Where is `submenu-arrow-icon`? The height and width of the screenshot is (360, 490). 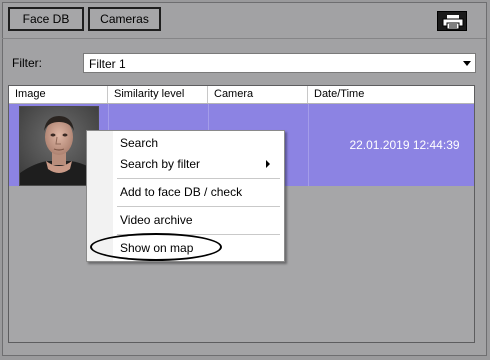 submenu-arrow-icon is located at coordinates (268, 164).